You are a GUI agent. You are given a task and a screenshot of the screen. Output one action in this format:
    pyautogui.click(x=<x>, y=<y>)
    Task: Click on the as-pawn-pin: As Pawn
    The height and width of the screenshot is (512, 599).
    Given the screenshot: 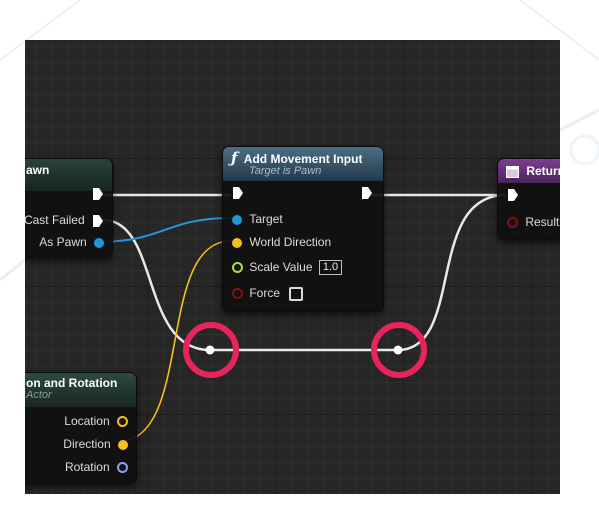 What is the action you would take?
    pyautogui.click(x=71, y=242)
    